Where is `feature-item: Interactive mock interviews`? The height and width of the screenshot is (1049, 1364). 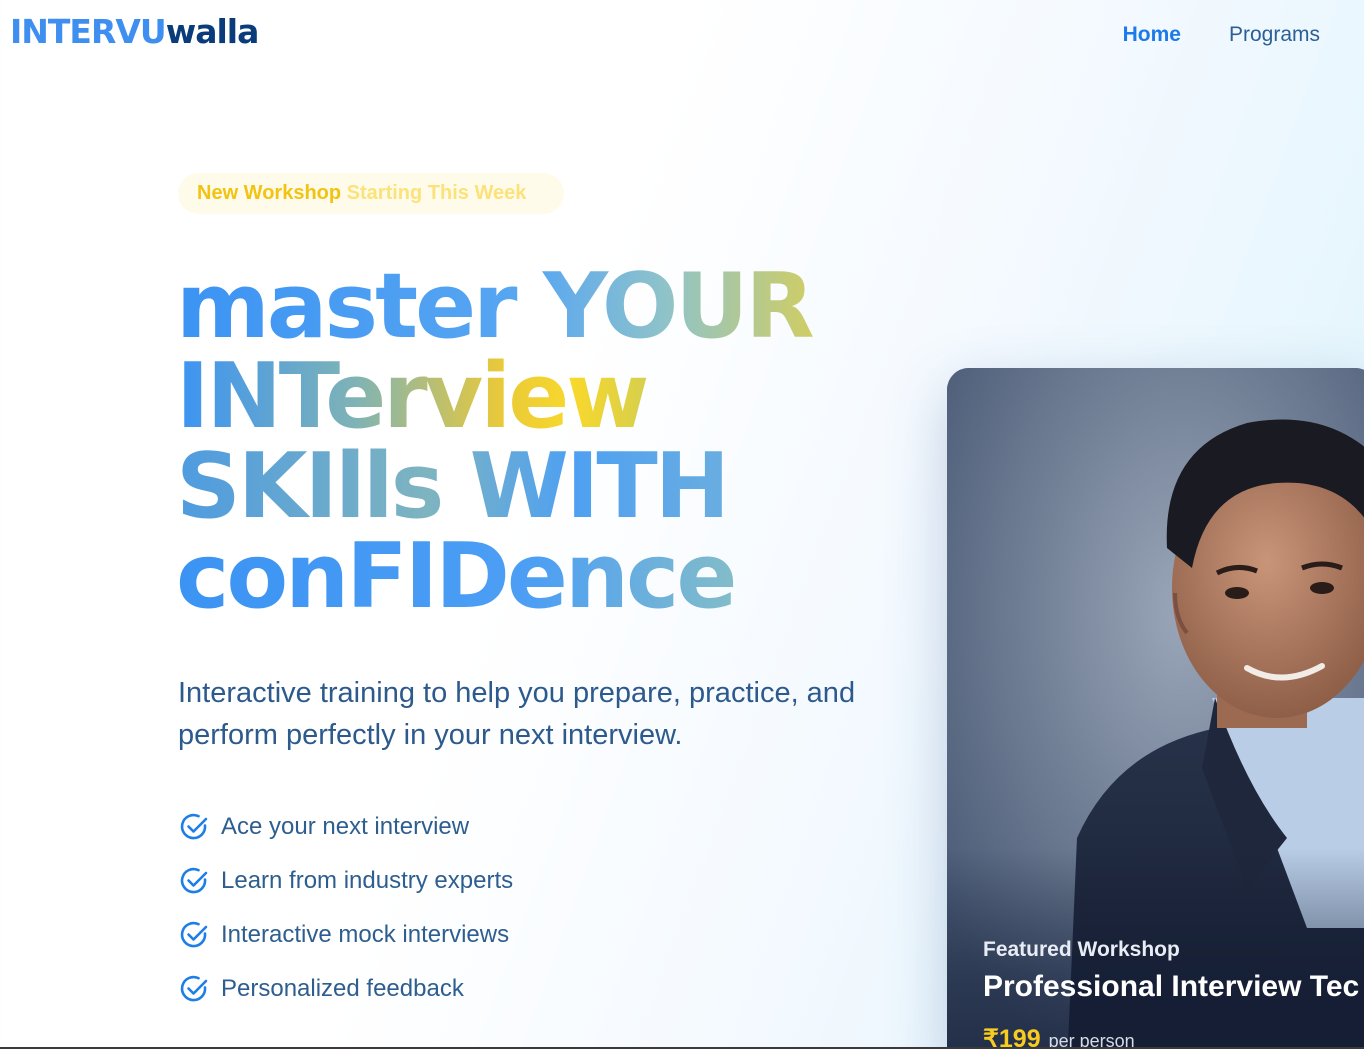 feature-item: Interactive mock interviews is located at coordinates (345, 935).